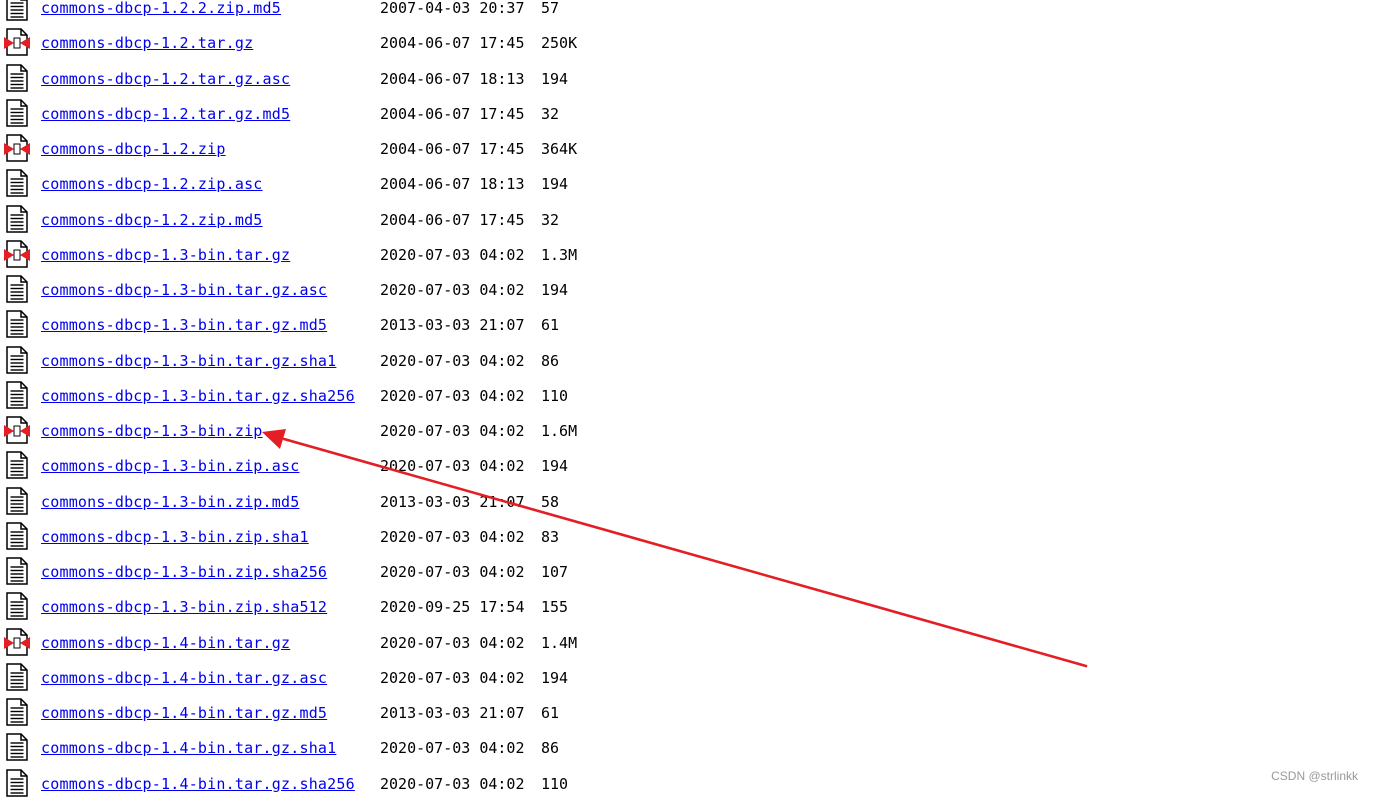 The height and width of the screenshot is (801, 1374). What do you see at coordinates (184, 607) in the screenshot?
I see `file-link: commons-dbcp-1.3-bin.zip.sha512` at bounding box center [184, 607].